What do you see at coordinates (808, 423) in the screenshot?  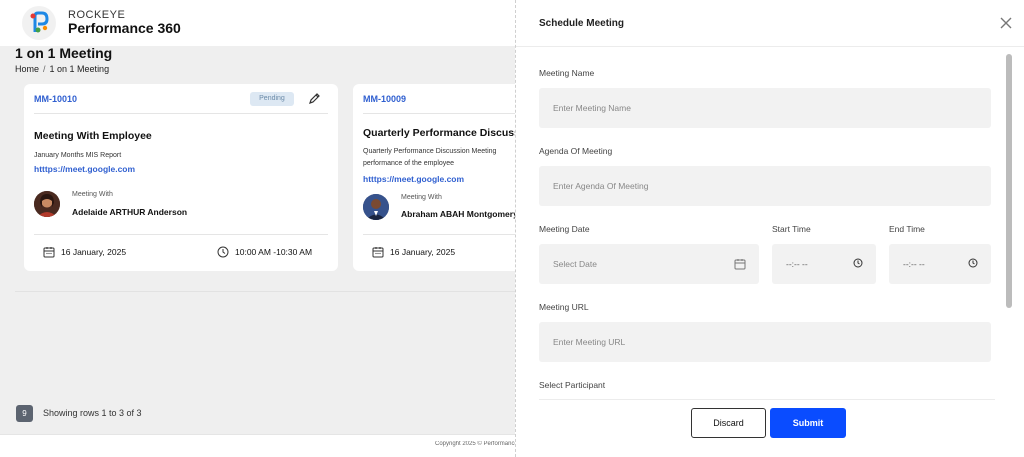 I see `submit-button: Submit` at bounding box center [808, 423].